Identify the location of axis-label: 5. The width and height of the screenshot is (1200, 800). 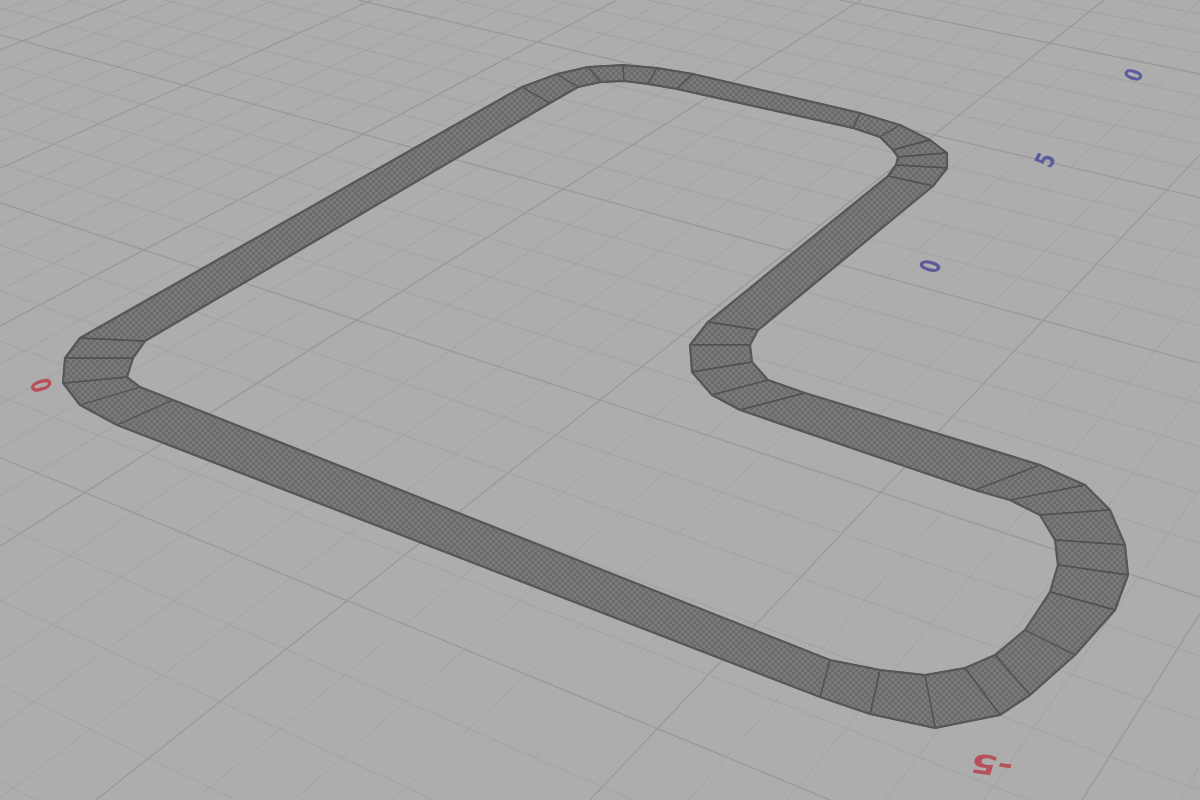
(1045, 160).